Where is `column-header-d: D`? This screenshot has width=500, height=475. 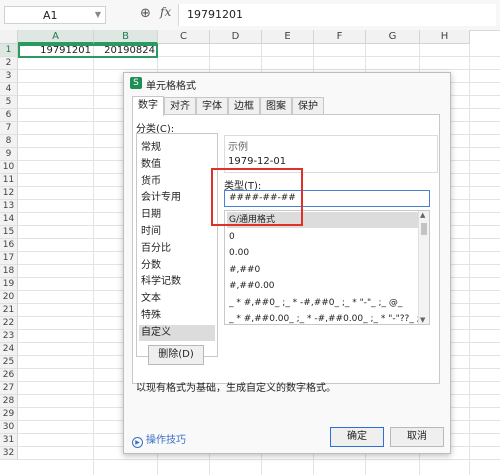
column-header-d: D is located at coordinates (236, 37).